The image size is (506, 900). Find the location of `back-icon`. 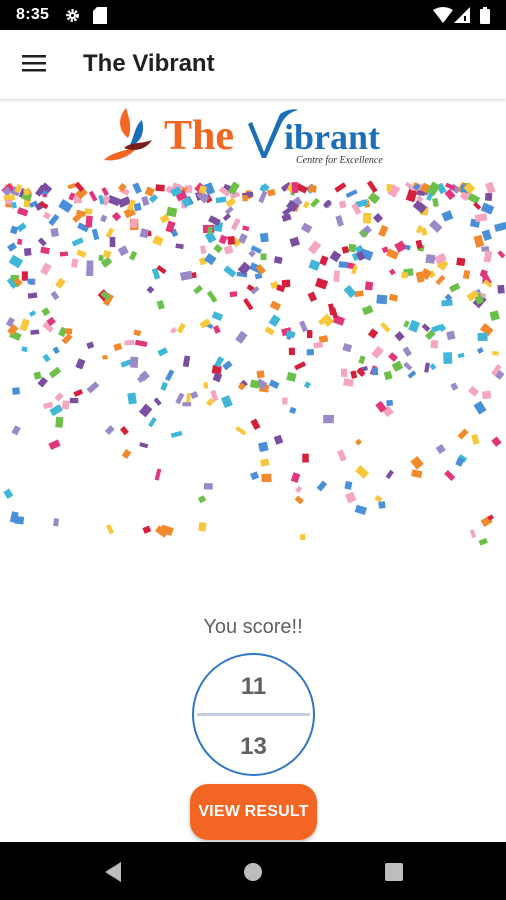

back-icon is located at coordinates (113, 872).